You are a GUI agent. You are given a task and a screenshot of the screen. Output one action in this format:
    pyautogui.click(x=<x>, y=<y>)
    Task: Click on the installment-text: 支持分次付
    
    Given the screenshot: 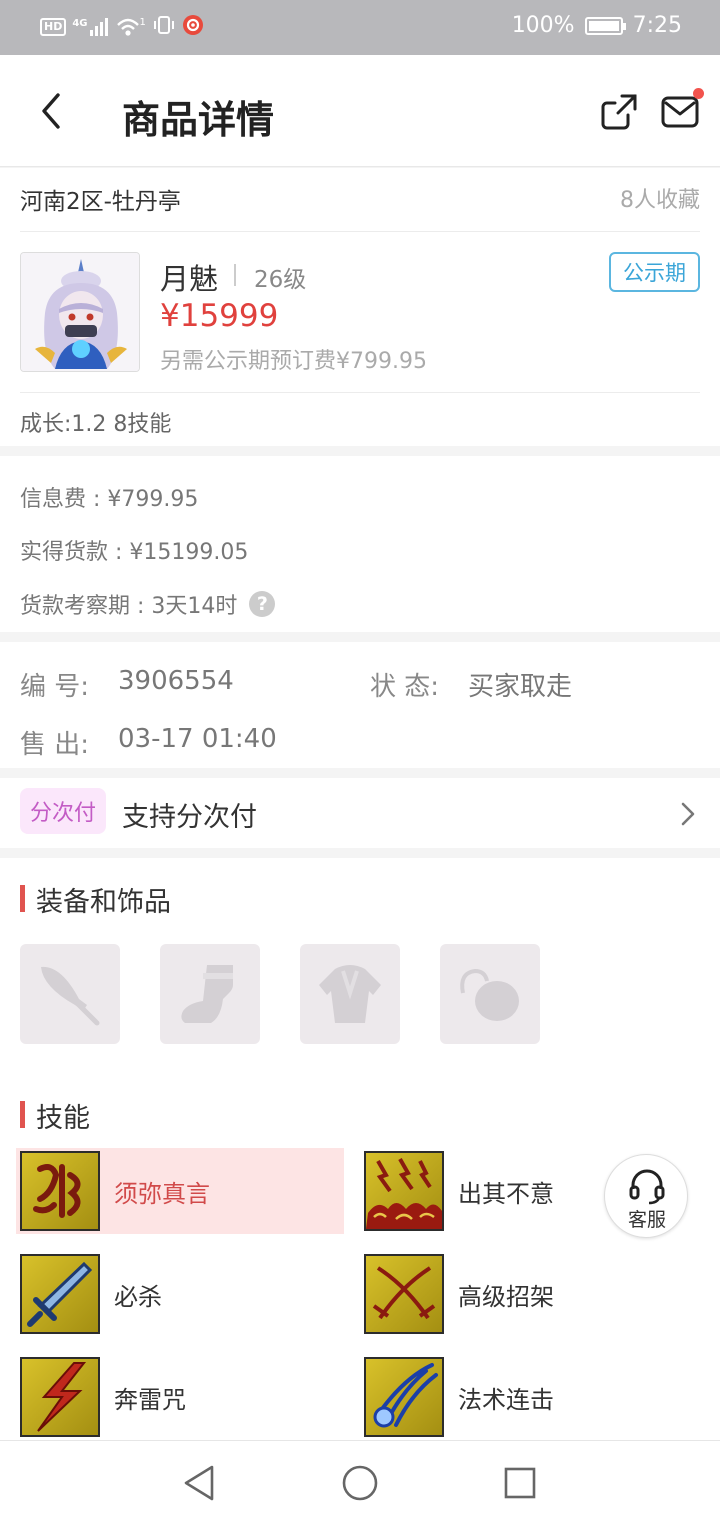 What is the action you would take?
    pyautogui.click(x=189, y=817)
    